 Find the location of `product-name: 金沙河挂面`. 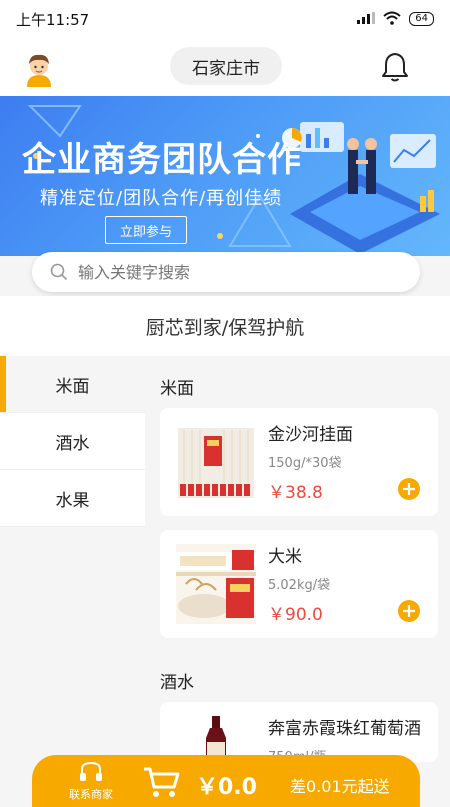

product-name: 金沙河挂面 is located at coordinates (310, 435).